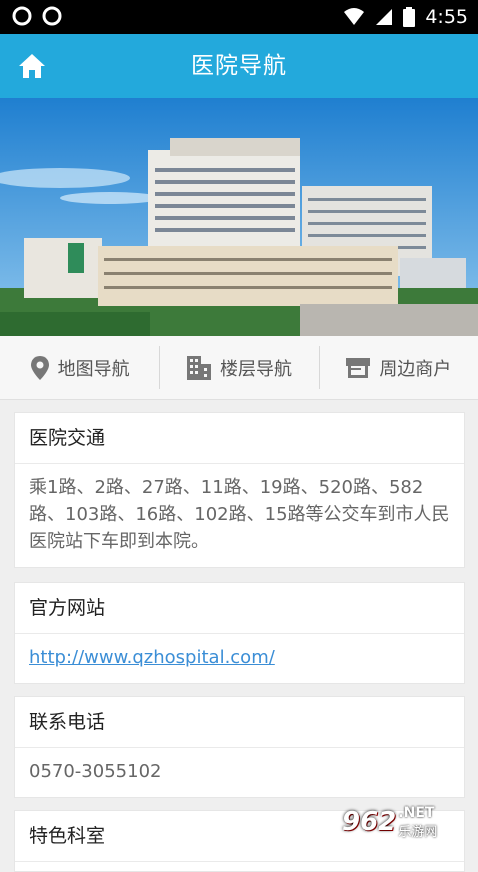 This screenshot has width=478, height=872. I want to click on tab-nearby-merchants: 周边商户, so click(398, 367).